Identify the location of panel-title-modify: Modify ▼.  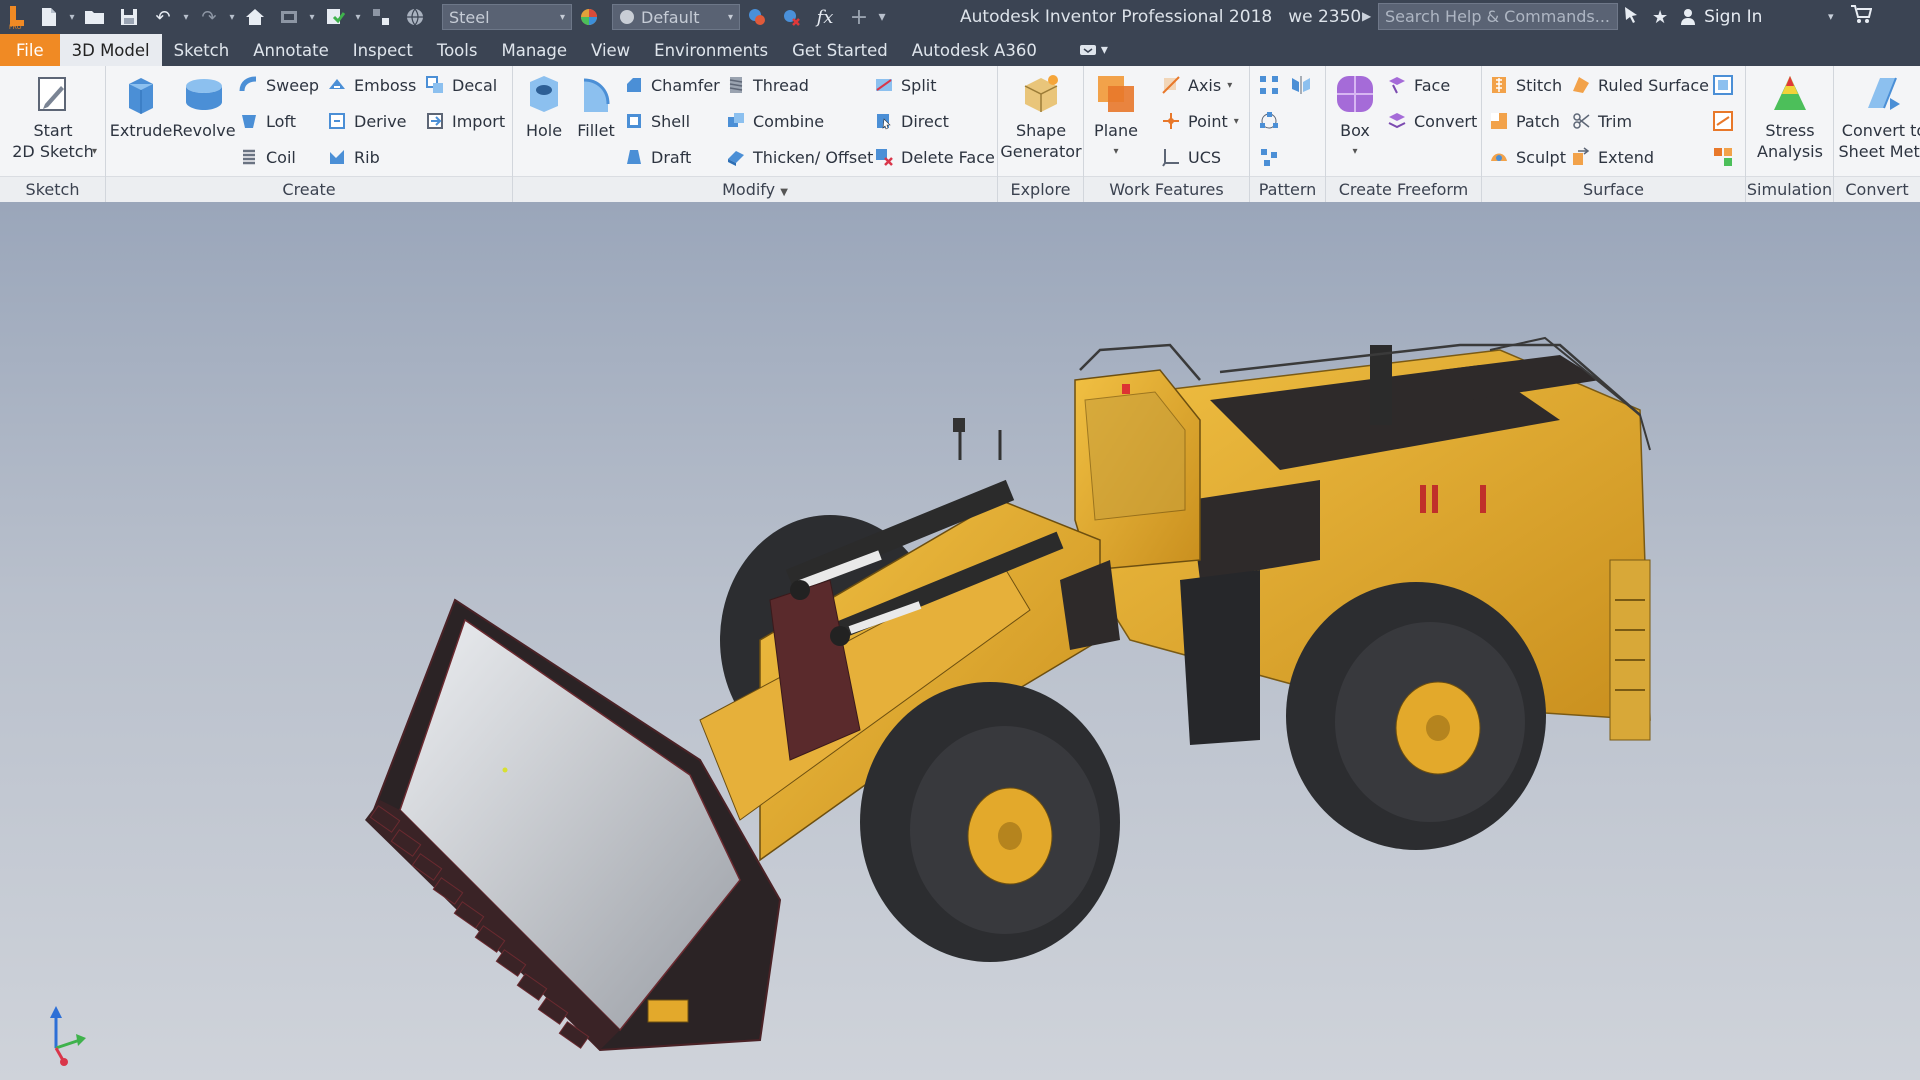
(755, 189).